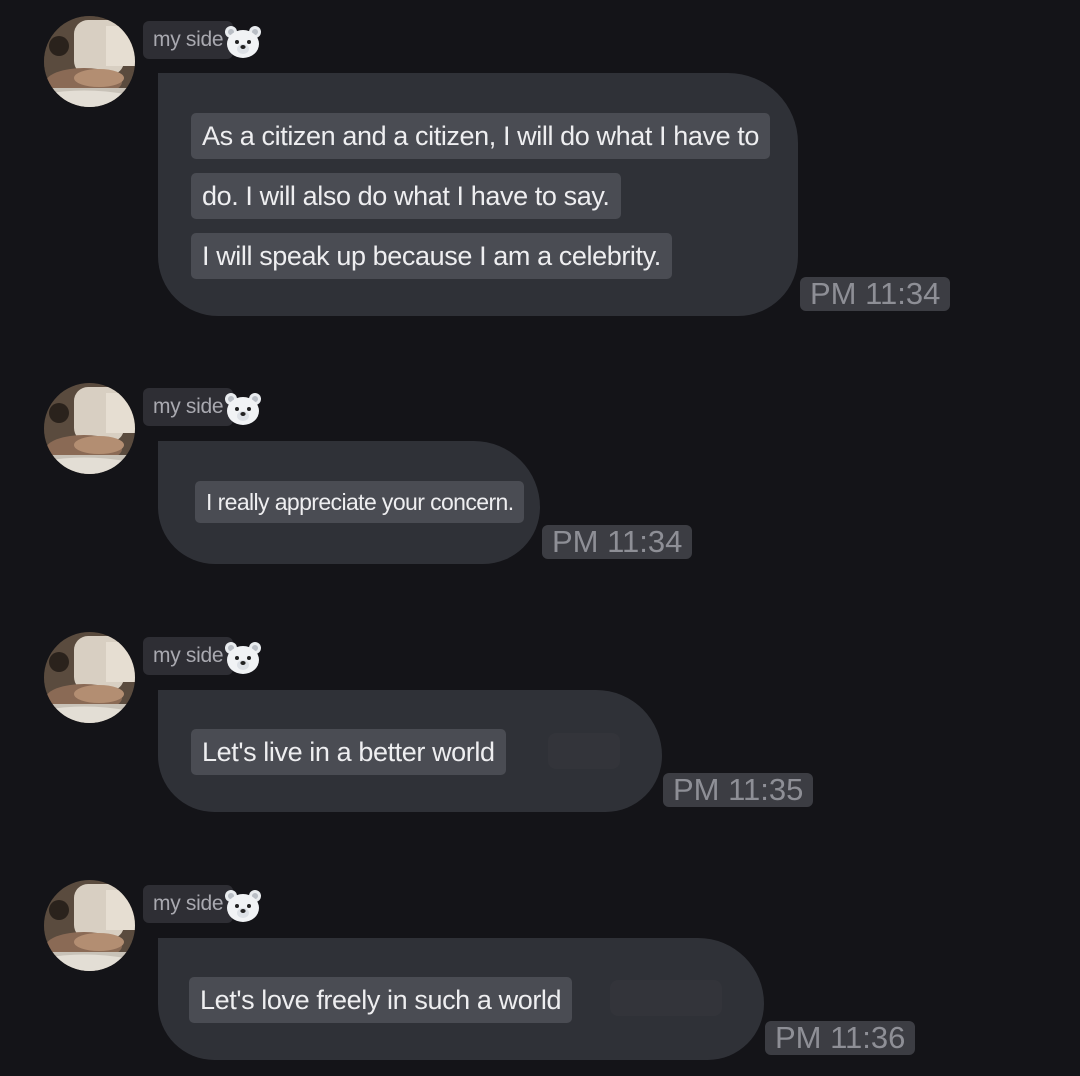 This screenshot has height=1076, width=1080. What do you see at coordinates (188, 904) in the screenshot?
I see `sender-name: my side` at bounding box center [188, 904].